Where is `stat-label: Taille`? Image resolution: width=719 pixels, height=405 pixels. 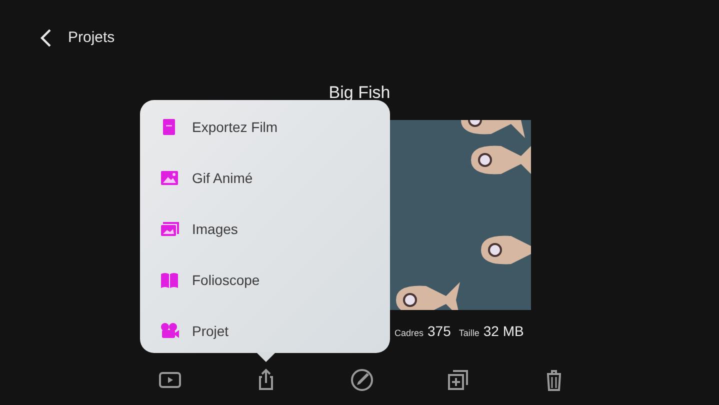 stat-label: Taille is located at coordinates (469, 333).